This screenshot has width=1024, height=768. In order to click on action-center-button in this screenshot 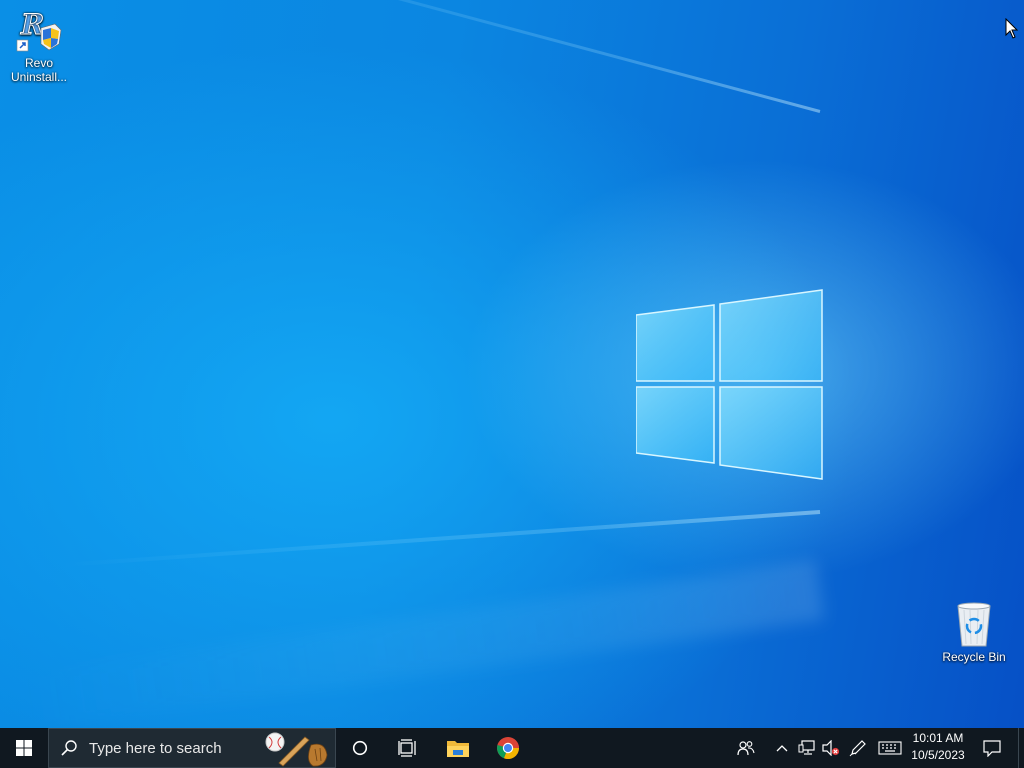, I will do `click(992, 748)`.